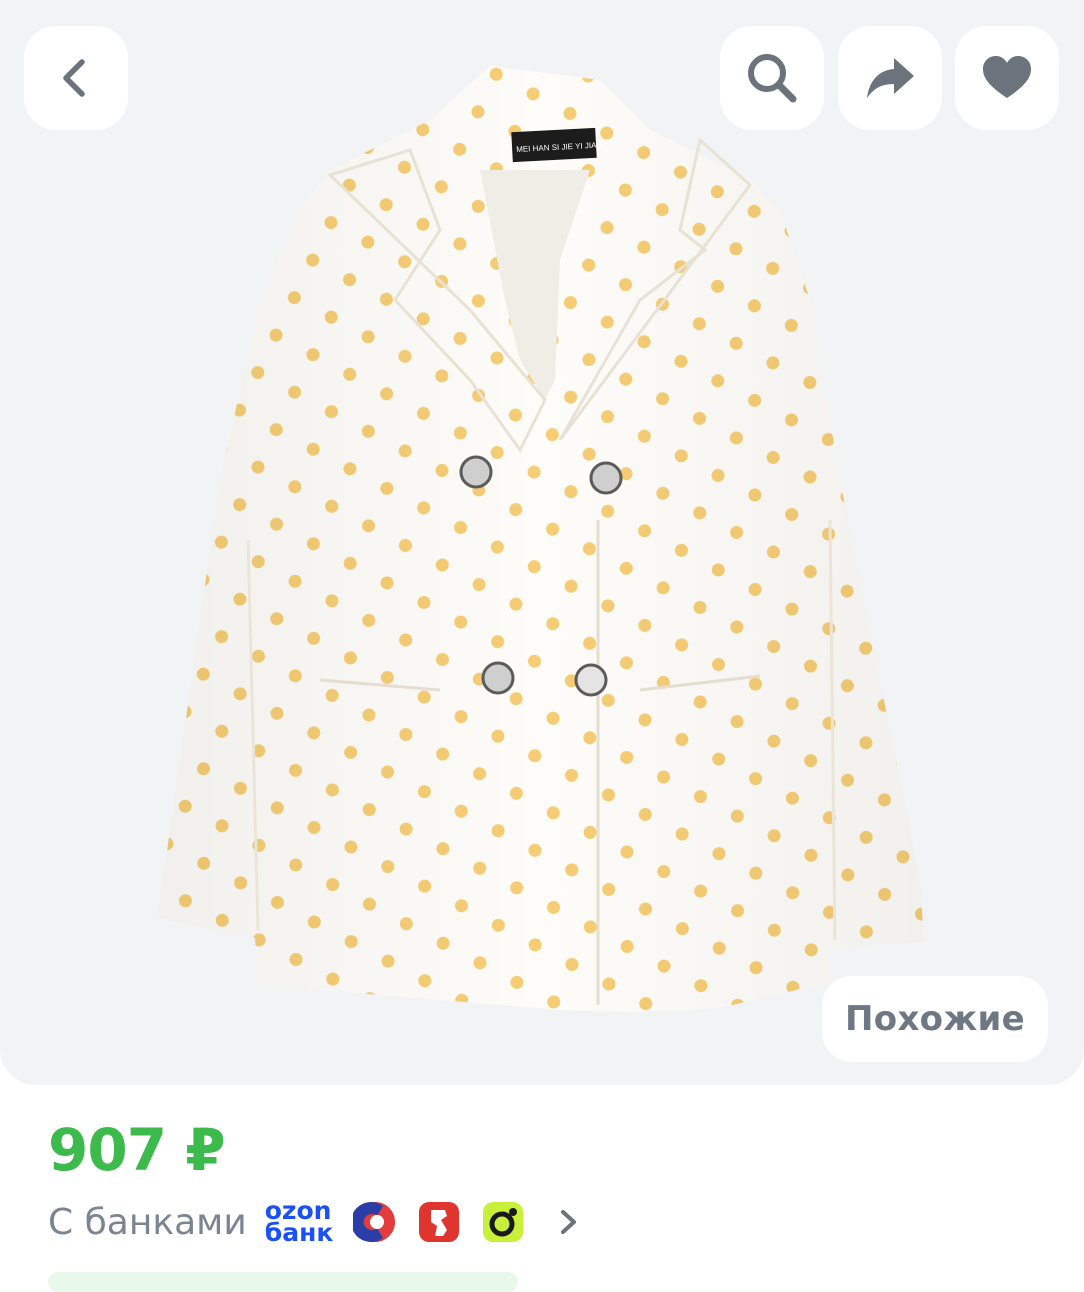  I want to click on share-arrow-icon, so click(890, 78).